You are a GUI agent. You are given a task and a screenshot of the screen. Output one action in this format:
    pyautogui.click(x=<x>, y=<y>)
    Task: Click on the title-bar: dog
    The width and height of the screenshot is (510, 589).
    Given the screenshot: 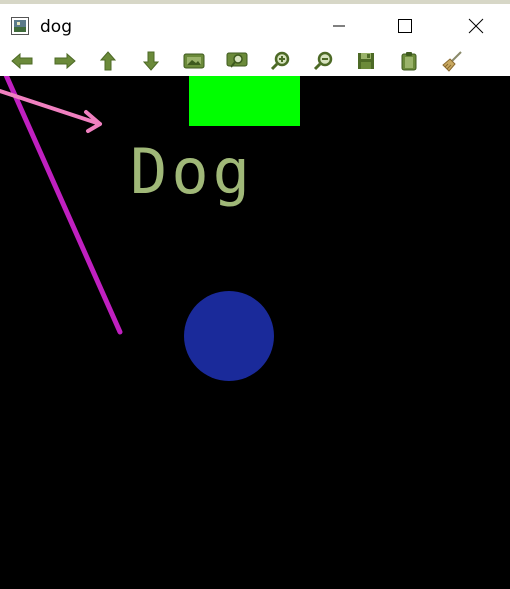 What is the action you would take?
    pyautogui.click(x=255, y=24)
    